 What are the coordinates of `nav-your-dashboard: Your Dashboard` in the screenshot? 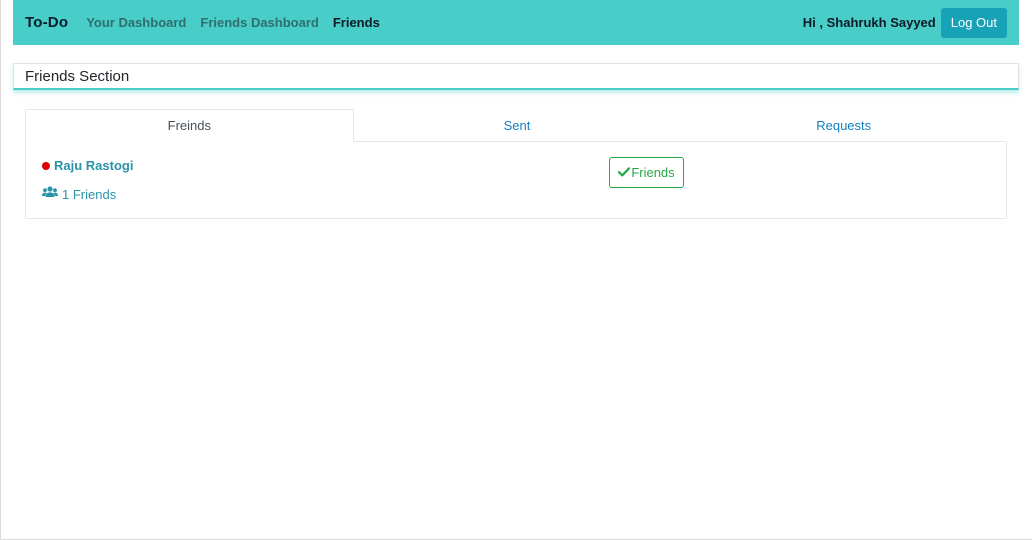 It's located at (136, 22).